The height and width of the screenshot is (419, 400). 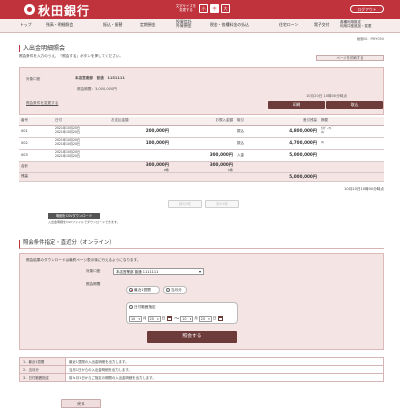 What do you see at coordinates (97, 89) in the screenshot?
I see `period-value: 照会期間：3,000,000円` at bounding box center [97, 89].